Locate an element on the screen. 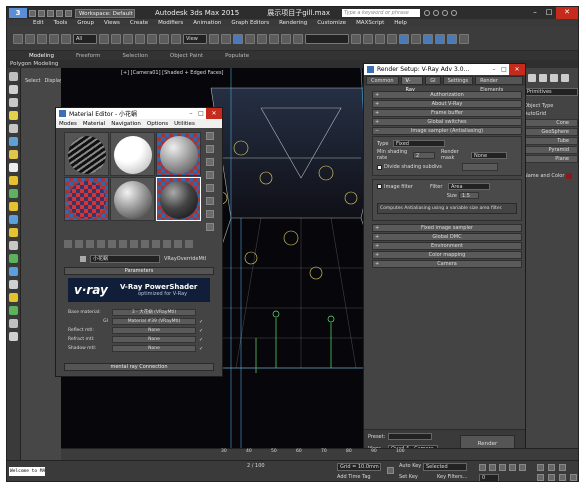 This screenshot has width=586, height=488. reflect-enable-checkbox: ✓ is located at coordinates (202, 331).